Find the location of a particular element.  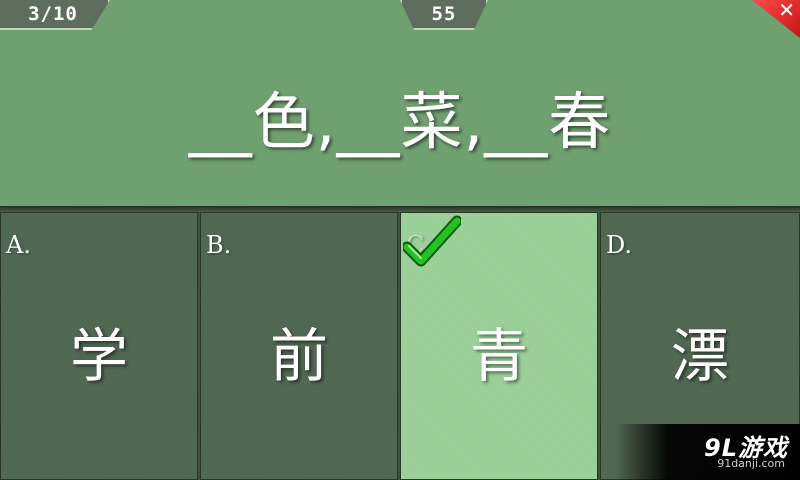

option-character: 前 is located at coordinates (298, 356).